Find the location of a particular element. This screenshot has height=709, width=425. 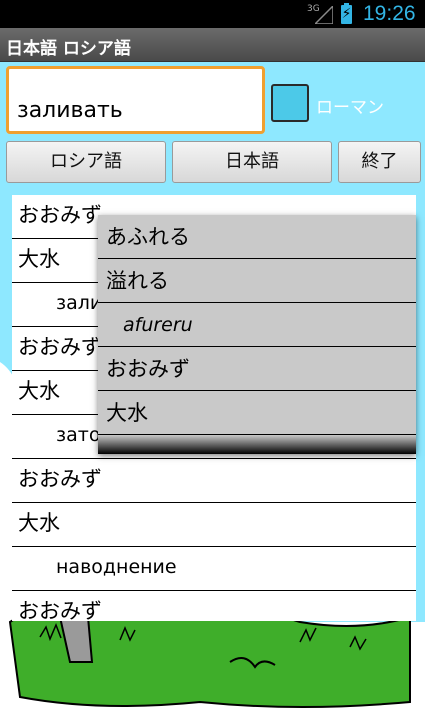

popup-item: おおみず is located at coordinates (257, 369).